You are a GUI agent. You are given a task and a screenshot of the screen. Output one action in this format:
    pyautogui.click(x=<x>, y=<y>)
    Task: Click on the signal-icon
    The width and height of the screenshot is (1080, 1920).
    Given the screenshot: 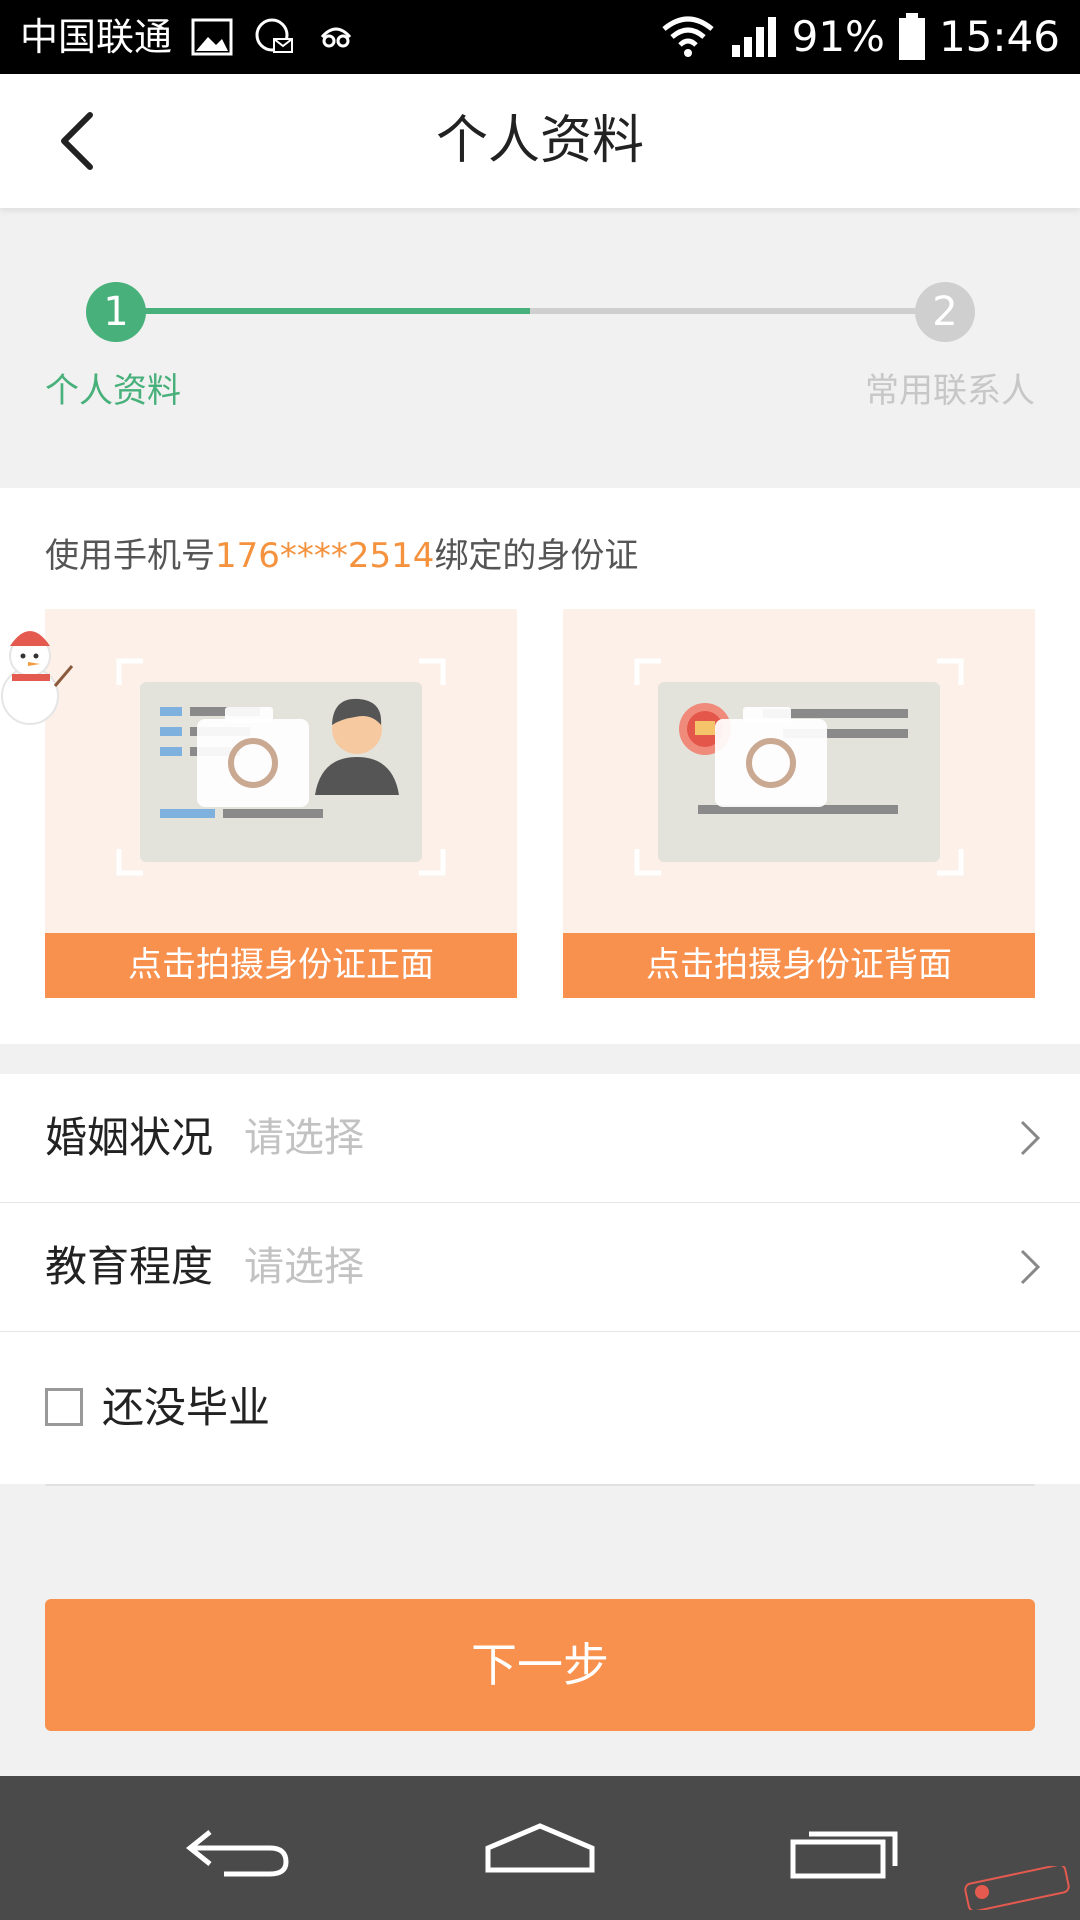 What is the action you would take?
    pyautogui.click(x=753, y=37)
    